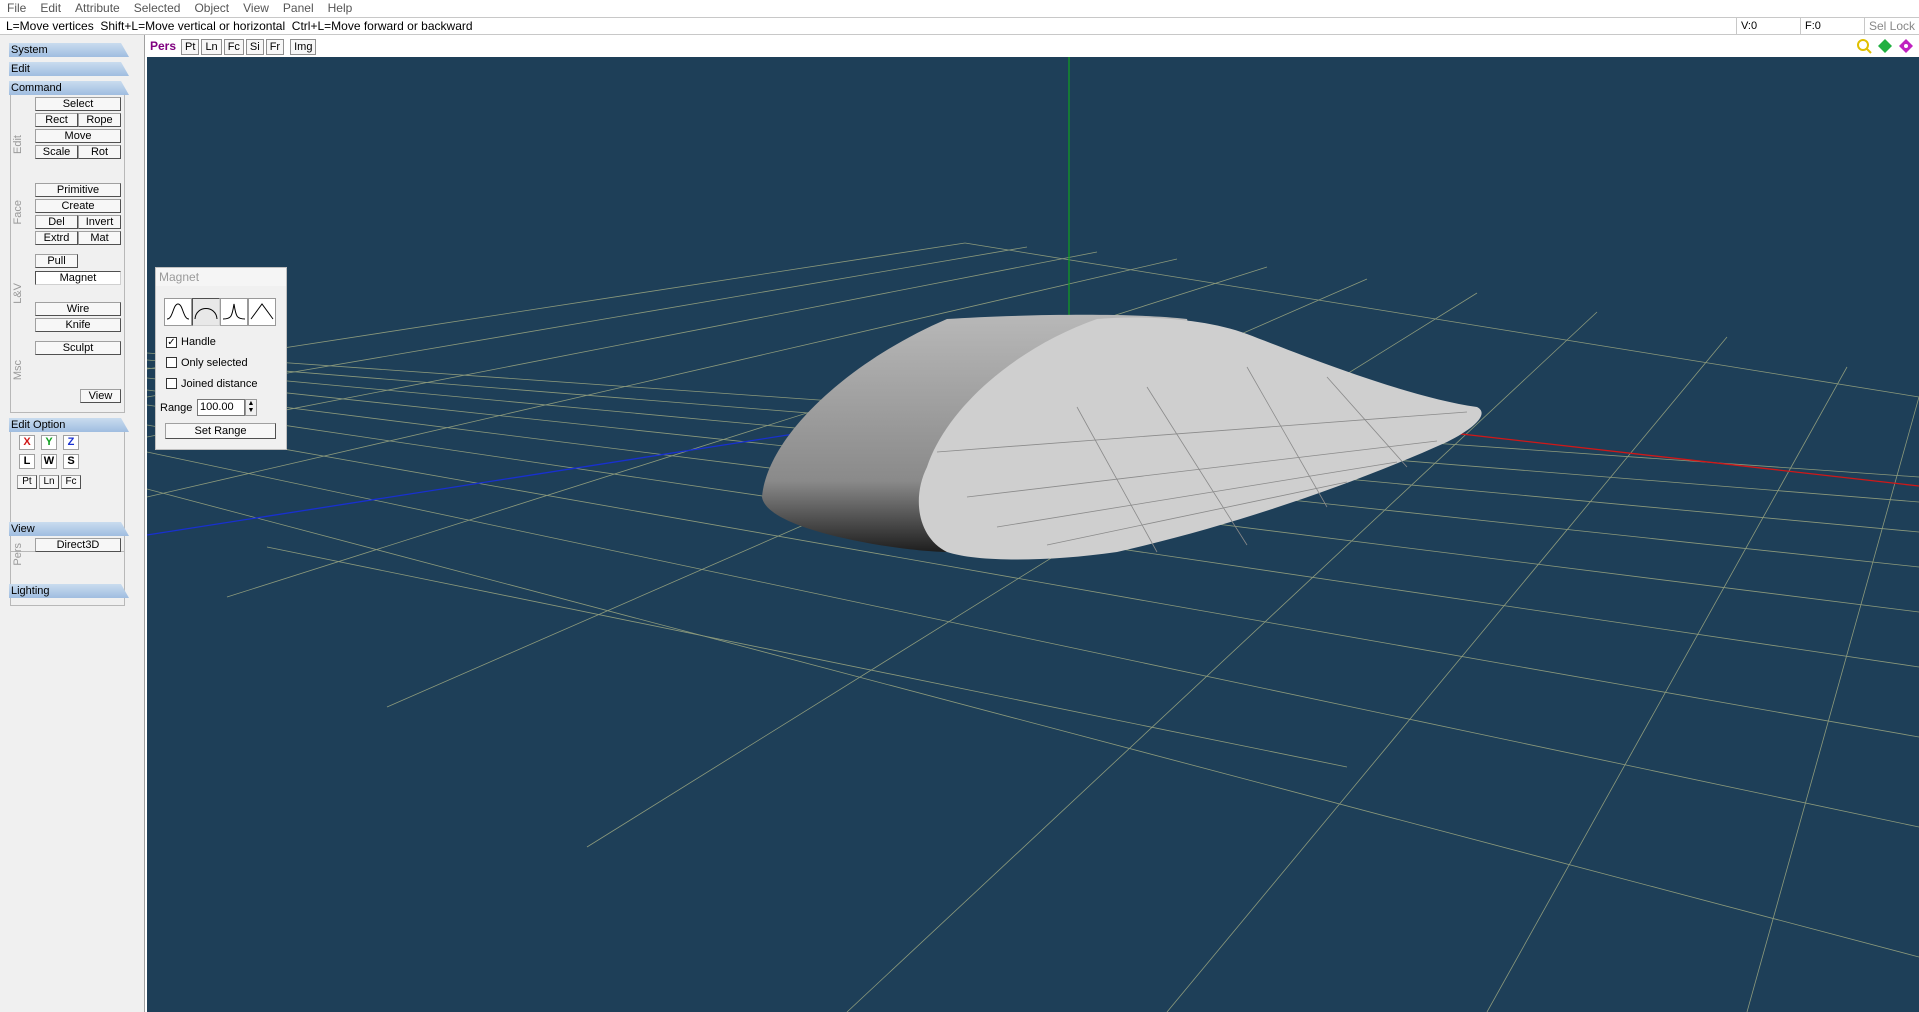 Image resolution: width=1919 pixels, height=1012 pixels. Describe the element at coordinates (99, 222) in the screenshot. I see `invert-button: Invert` at that location.